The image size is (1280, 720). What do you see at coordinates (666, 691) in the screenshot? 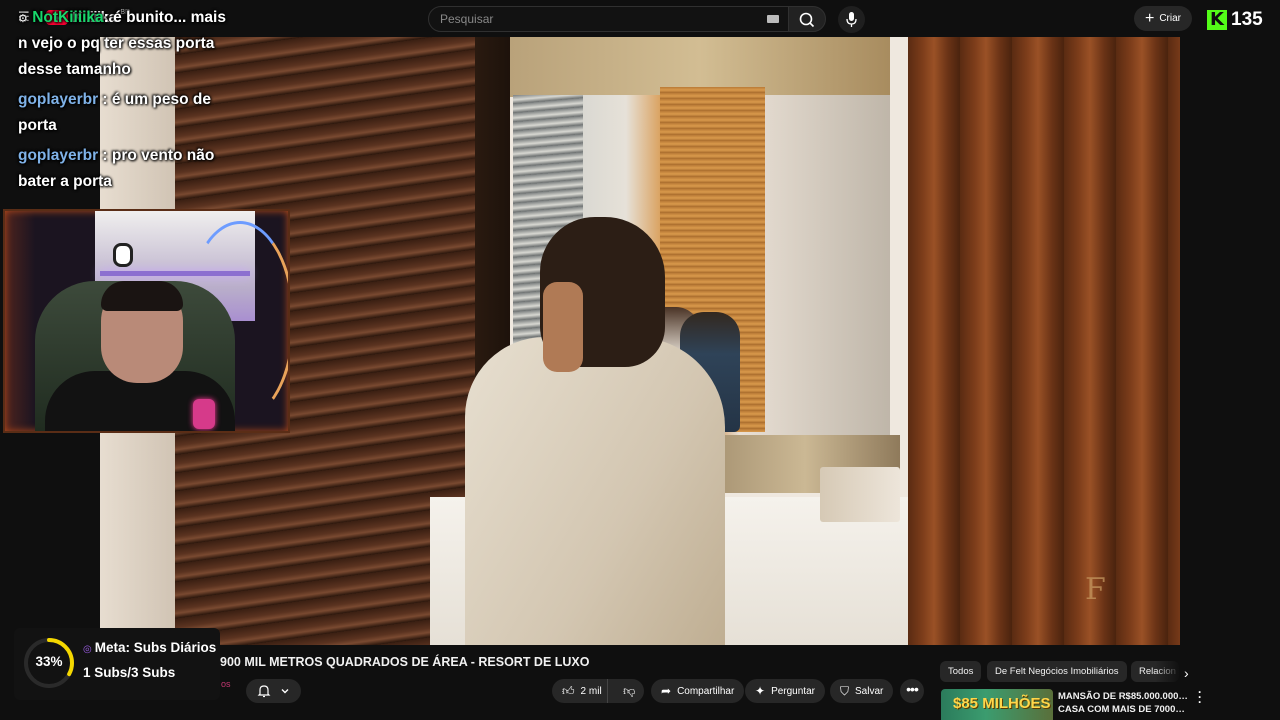
I see `share-icon: ➦` at bounding box center [666, 691].